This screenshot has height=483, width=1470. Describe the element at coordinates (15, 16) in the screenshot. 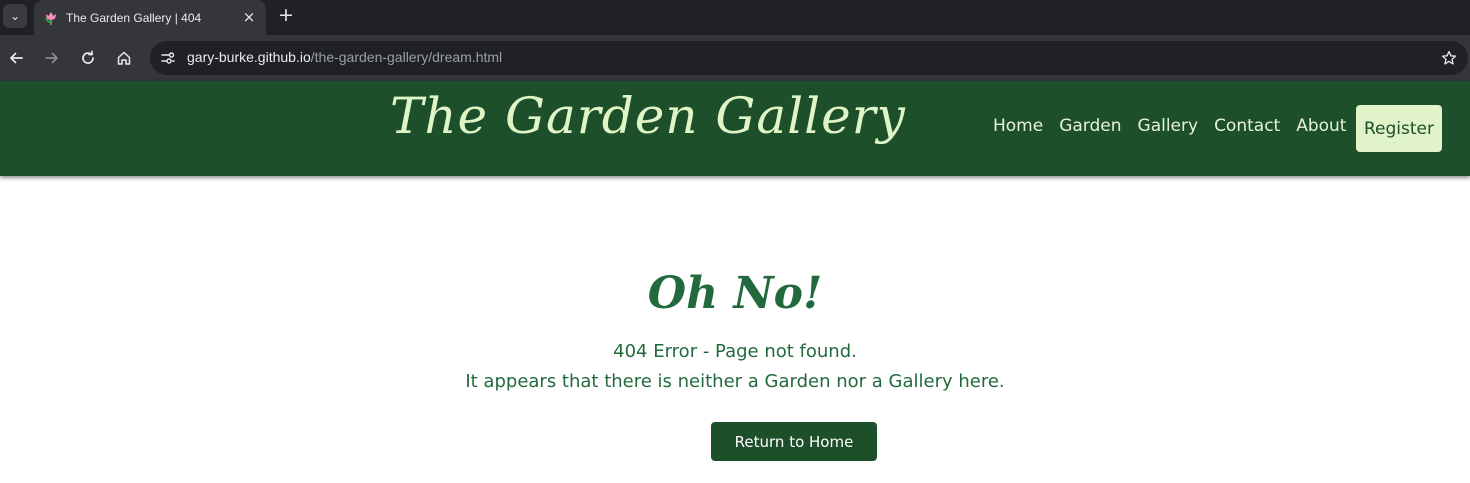

I see `tab-search-chevron-icon: ⌄` at that location.